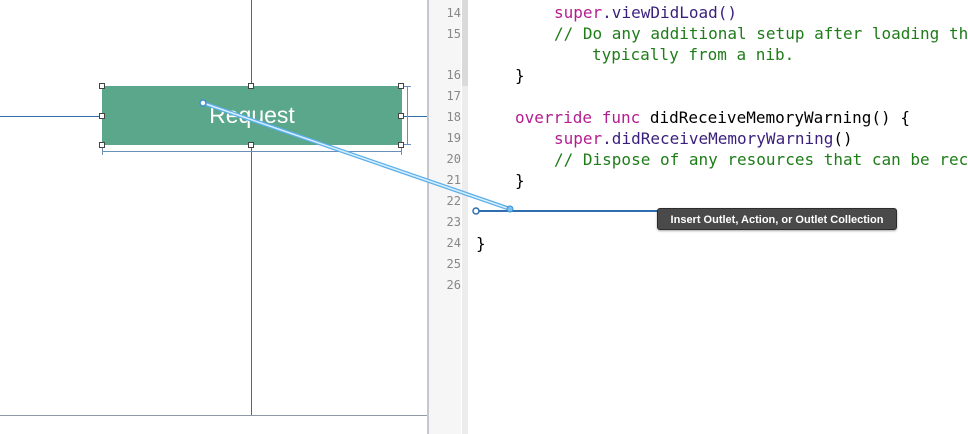 The image size is (968, 434). I want to click on line-number: 17, so click(453, 96).